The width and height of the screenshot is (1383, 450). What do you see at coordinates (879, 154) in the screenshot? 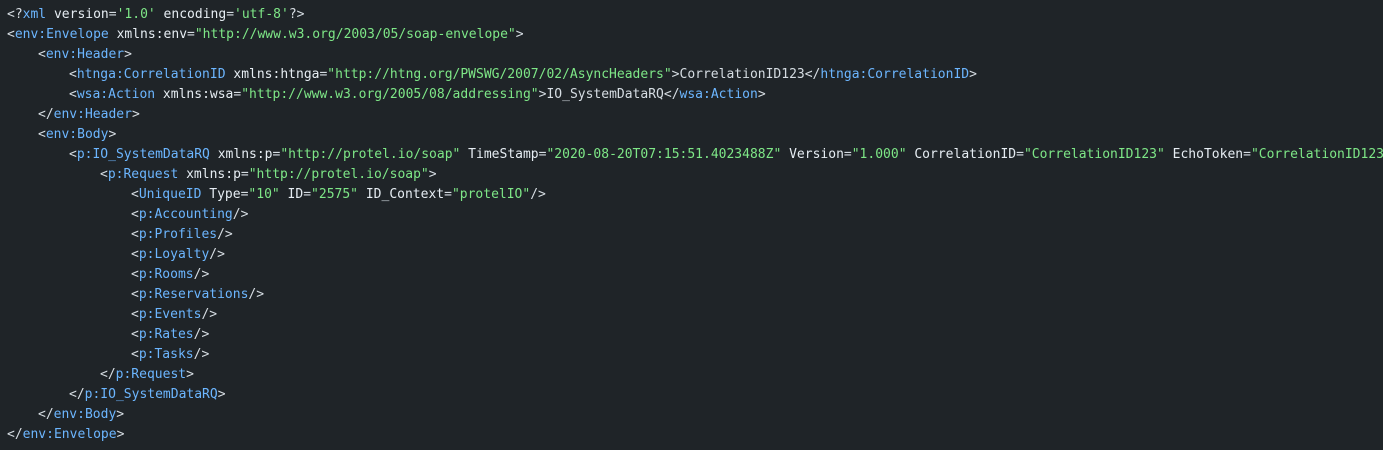
I see `xml-attribute-value: "1.000"` at bounding box center [879, 154].